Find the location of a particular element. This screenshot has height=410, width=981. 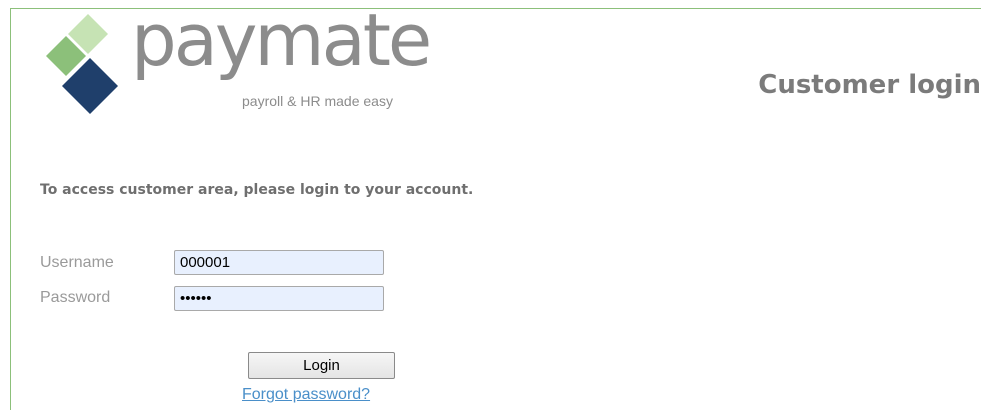

paymate-logo: paymate payroll & HR made easy is located at coordinates (238, 61).